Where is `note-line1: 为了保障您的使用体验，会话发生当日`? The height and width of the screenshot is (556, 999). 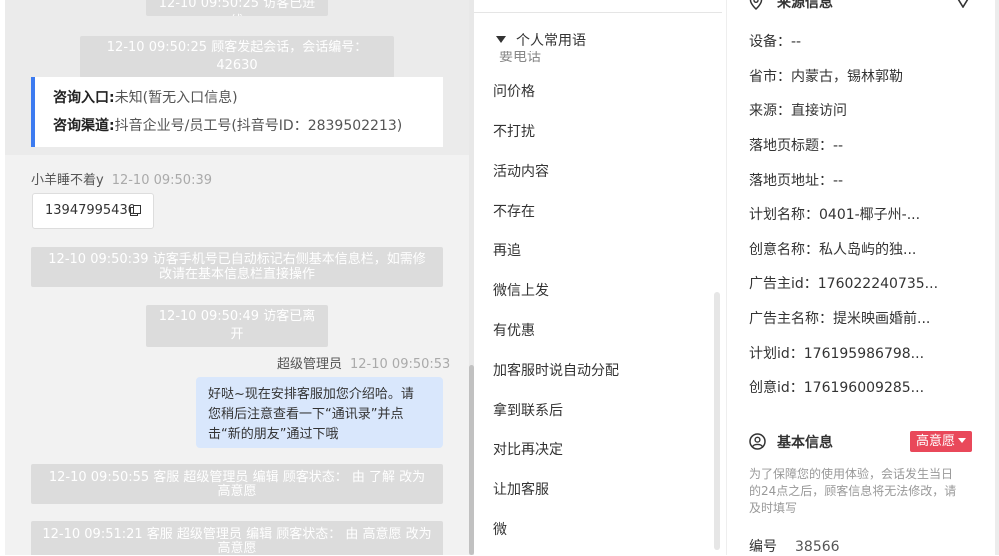 note-line1: 为了保障您的使用体验，会话发生当日 is located at coordinates (851, 474).